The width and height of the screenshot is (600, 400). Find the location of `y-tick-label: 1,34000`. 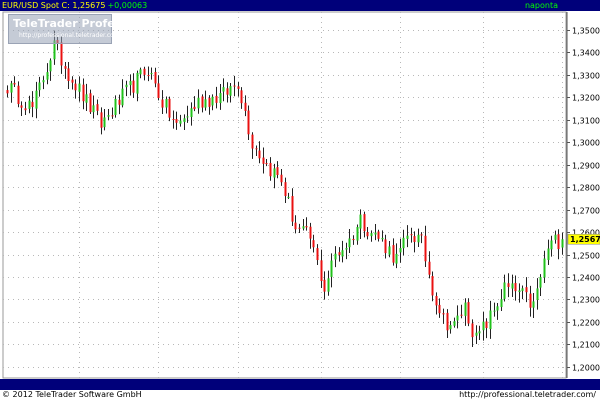

y-tick-label: 1,34000 is located at coordinates (586, 53).